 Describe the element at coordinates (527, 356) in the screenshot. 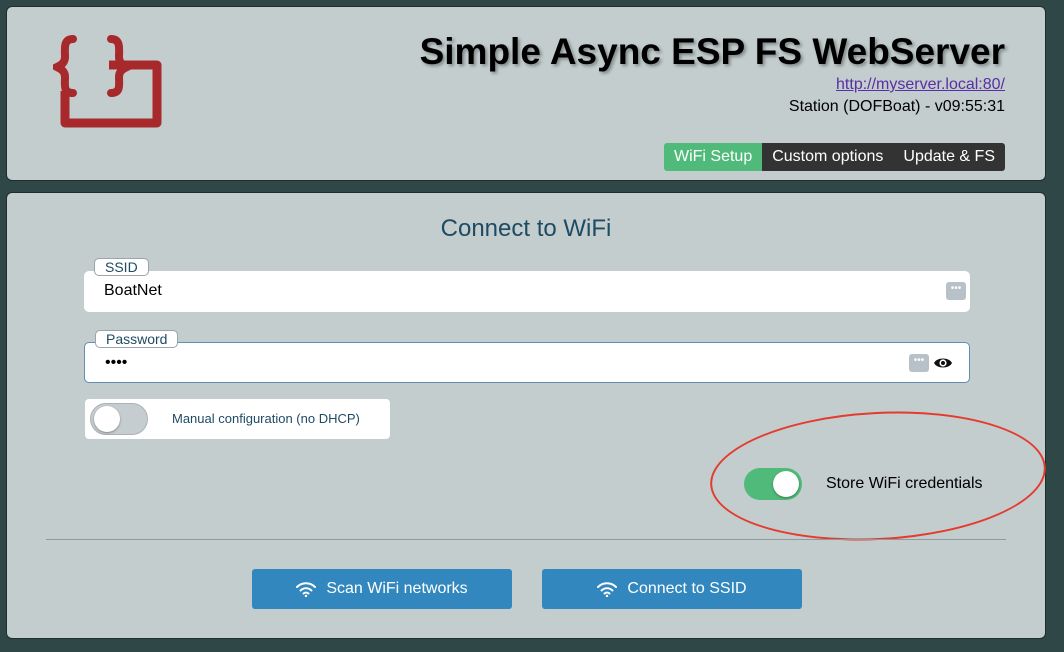

I see `password-field: Password •••• •••` at that location.